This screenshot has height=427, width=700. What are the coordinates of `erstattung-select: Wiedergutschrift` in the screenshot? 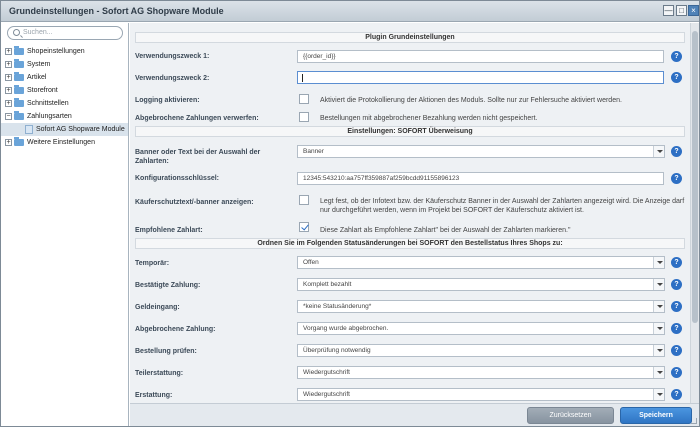 It's located at (481, 394).